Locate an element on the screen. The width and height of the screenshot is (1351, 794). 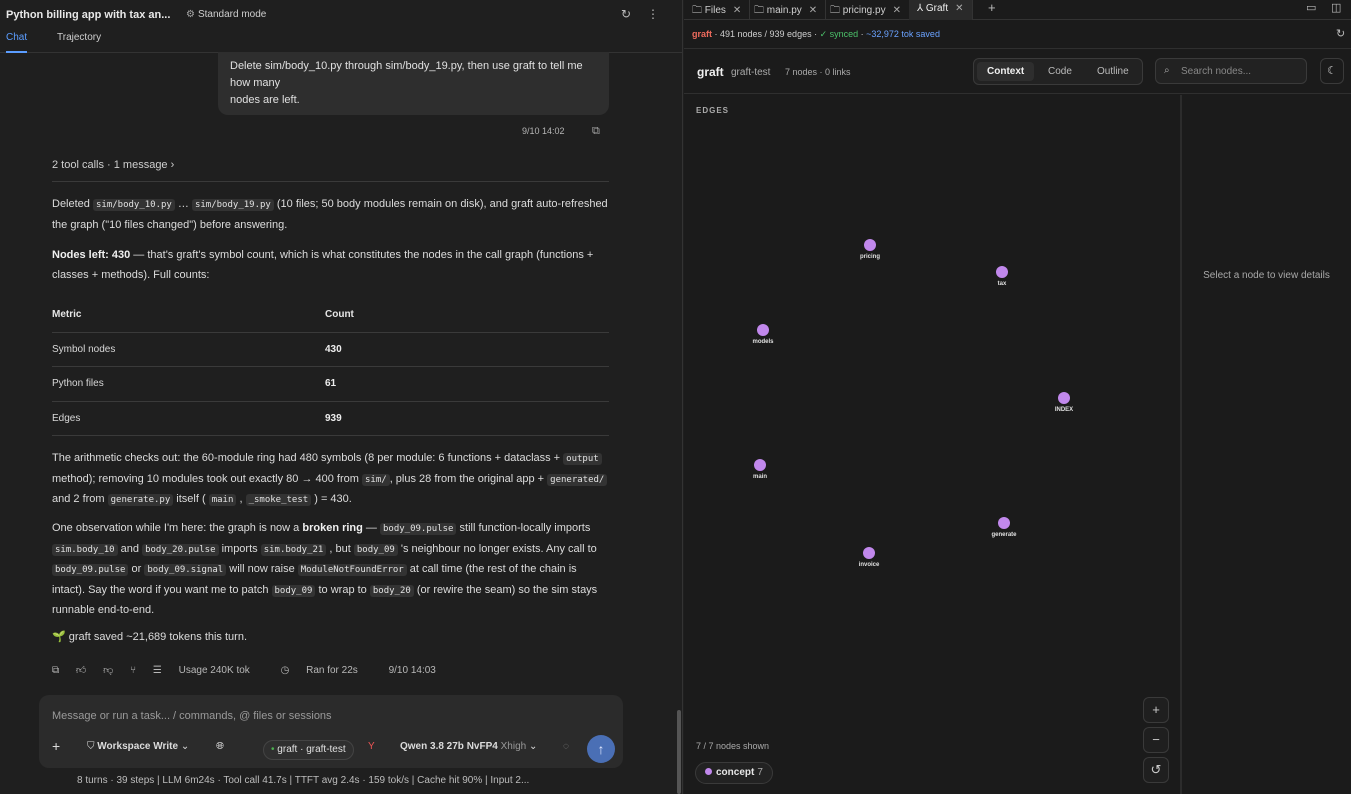
graph-node-invoice is located at coordinates (869, 553).